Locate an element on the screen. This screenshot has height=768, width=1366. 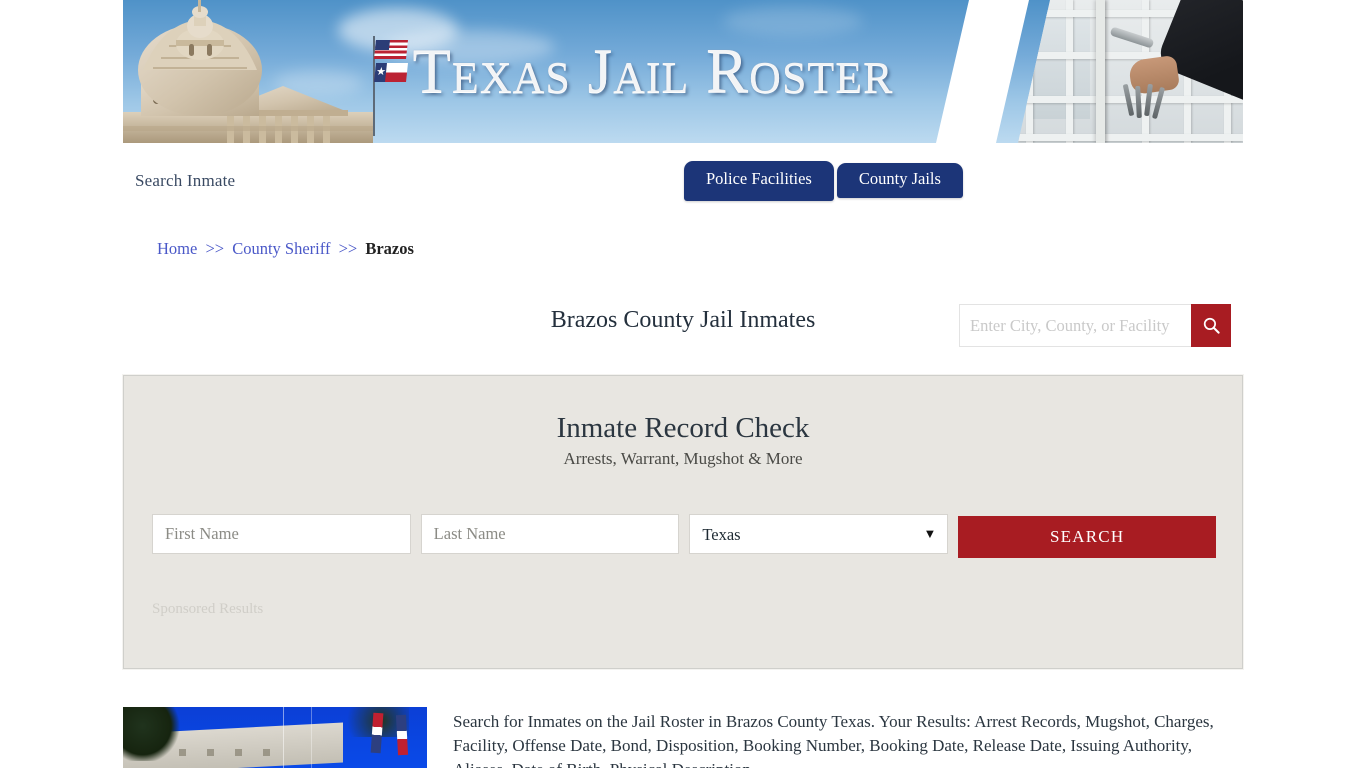
nav-tabs: Police Facilities County Jails is located at coordinates (823, 181).